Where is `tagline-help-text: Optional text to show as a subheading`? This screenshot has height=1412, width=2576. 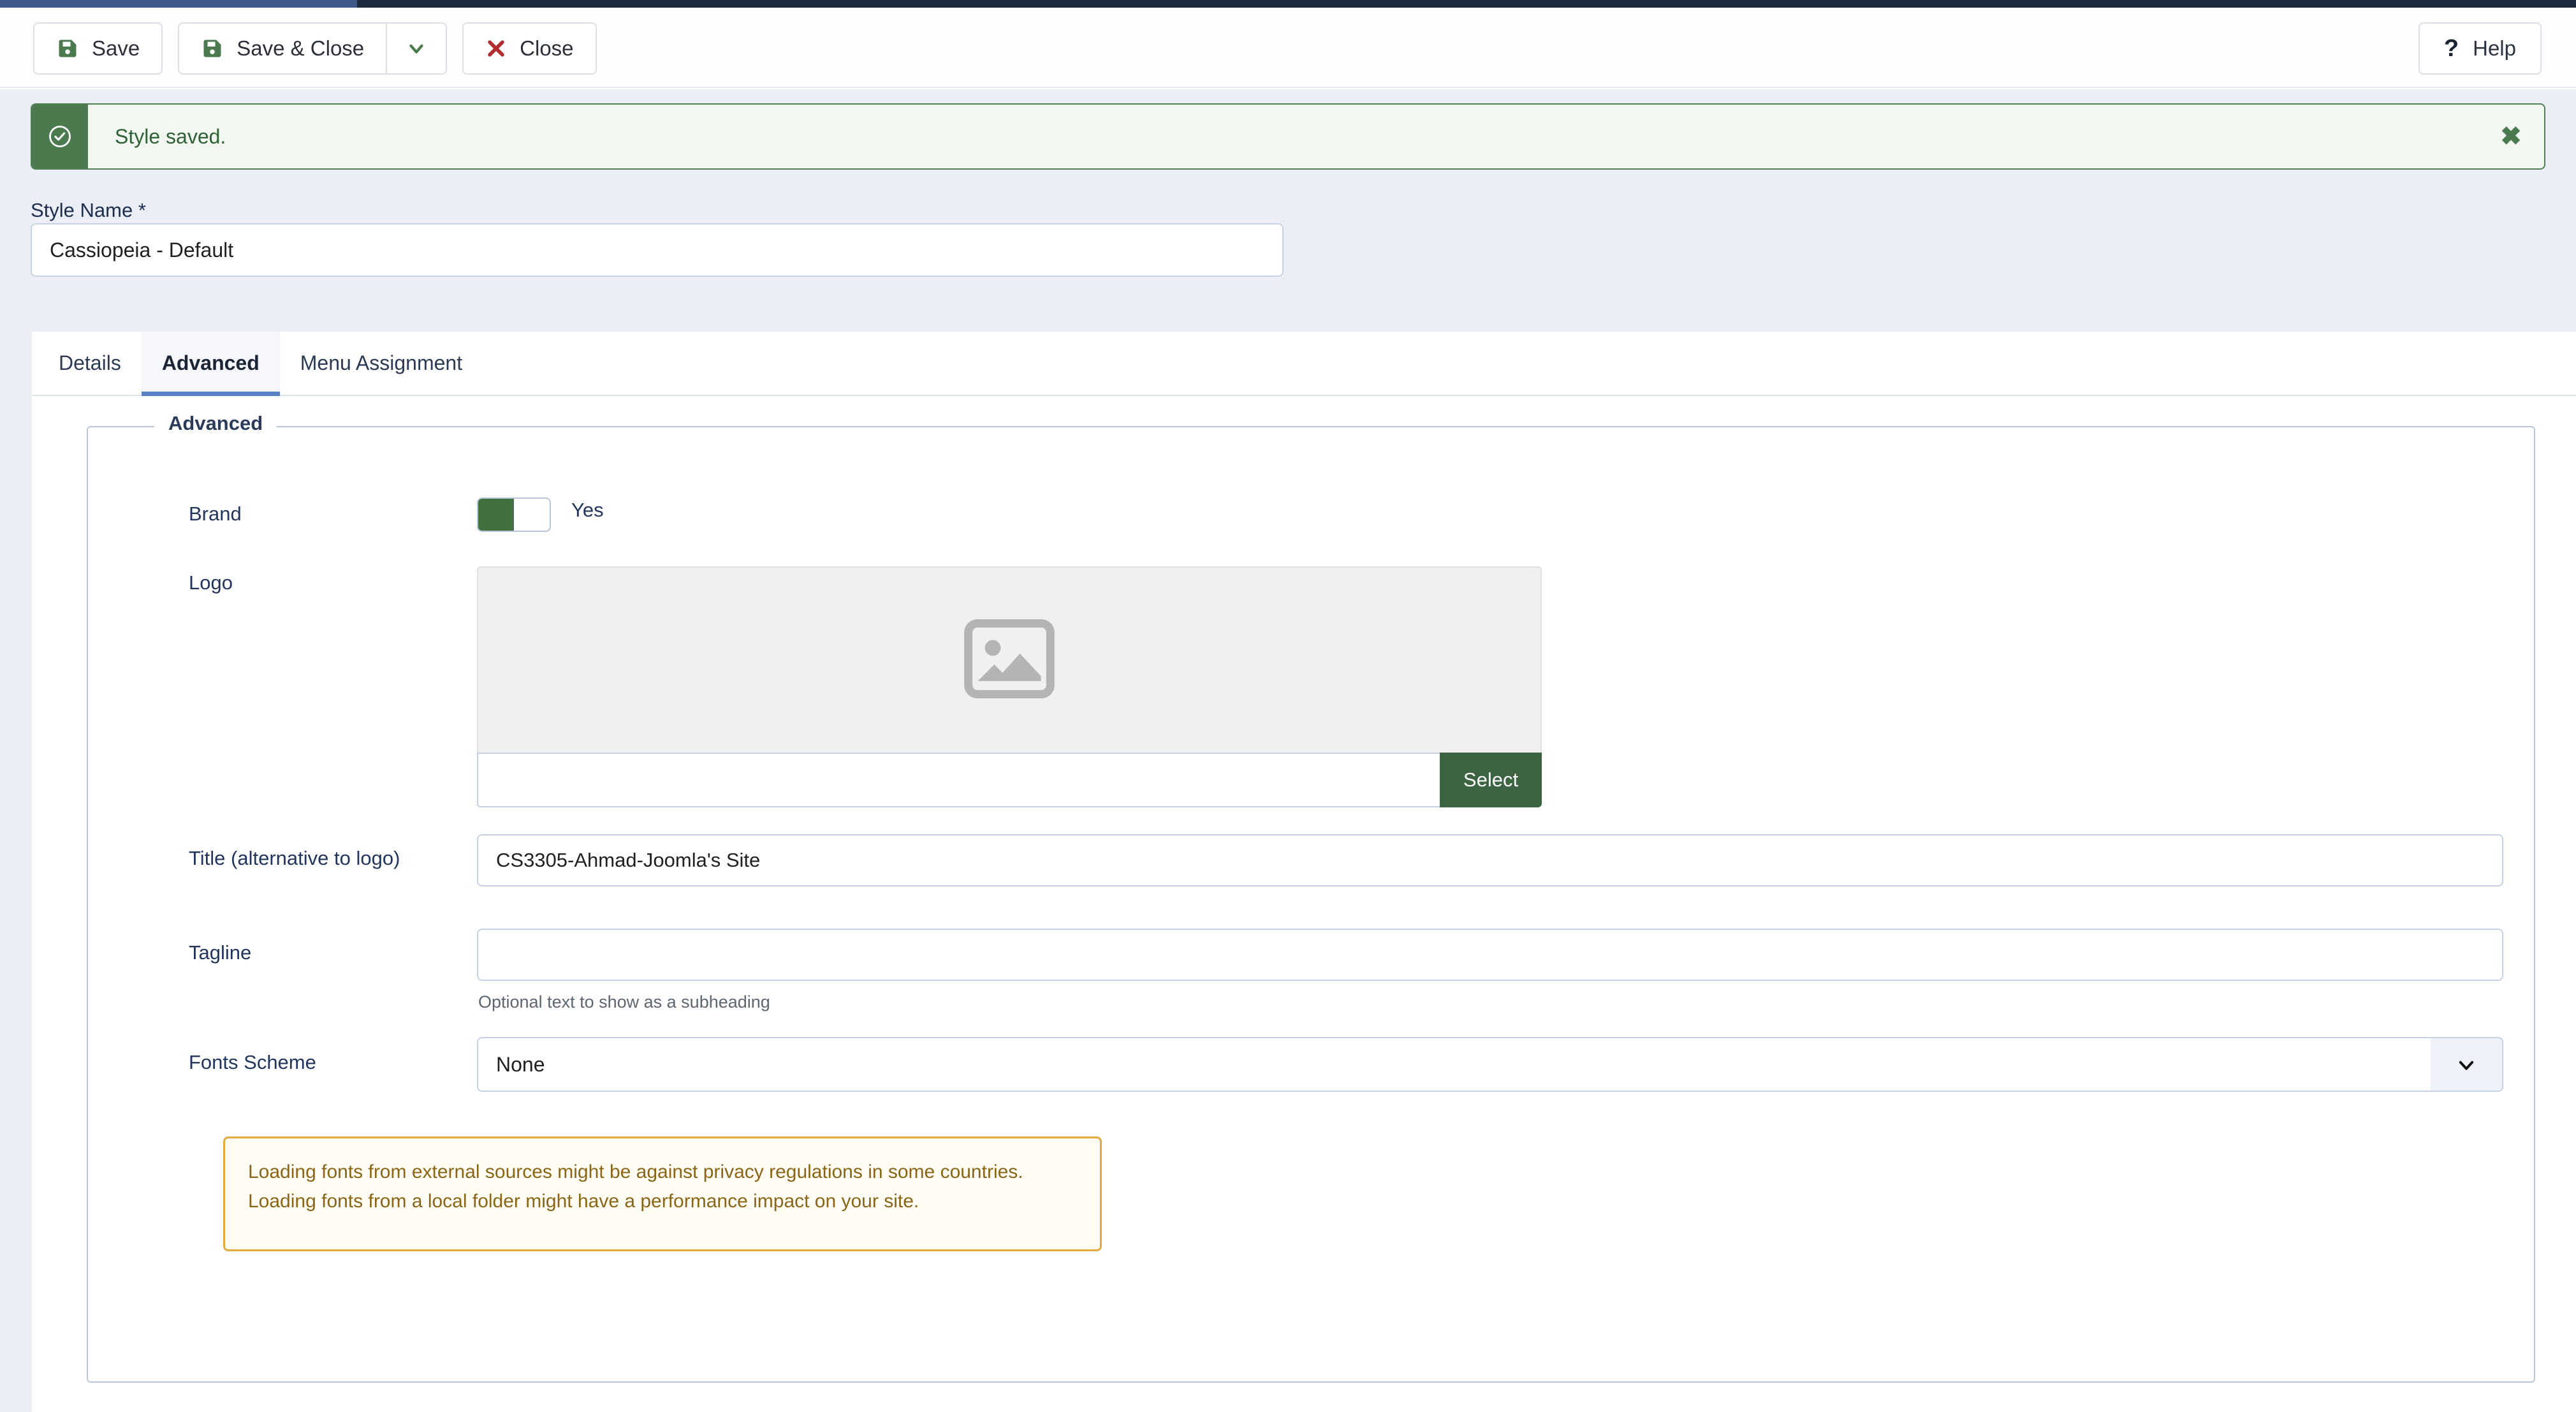 tagline-help-text: Optional text to show as a subheading is located at coordinates (624, 1001).